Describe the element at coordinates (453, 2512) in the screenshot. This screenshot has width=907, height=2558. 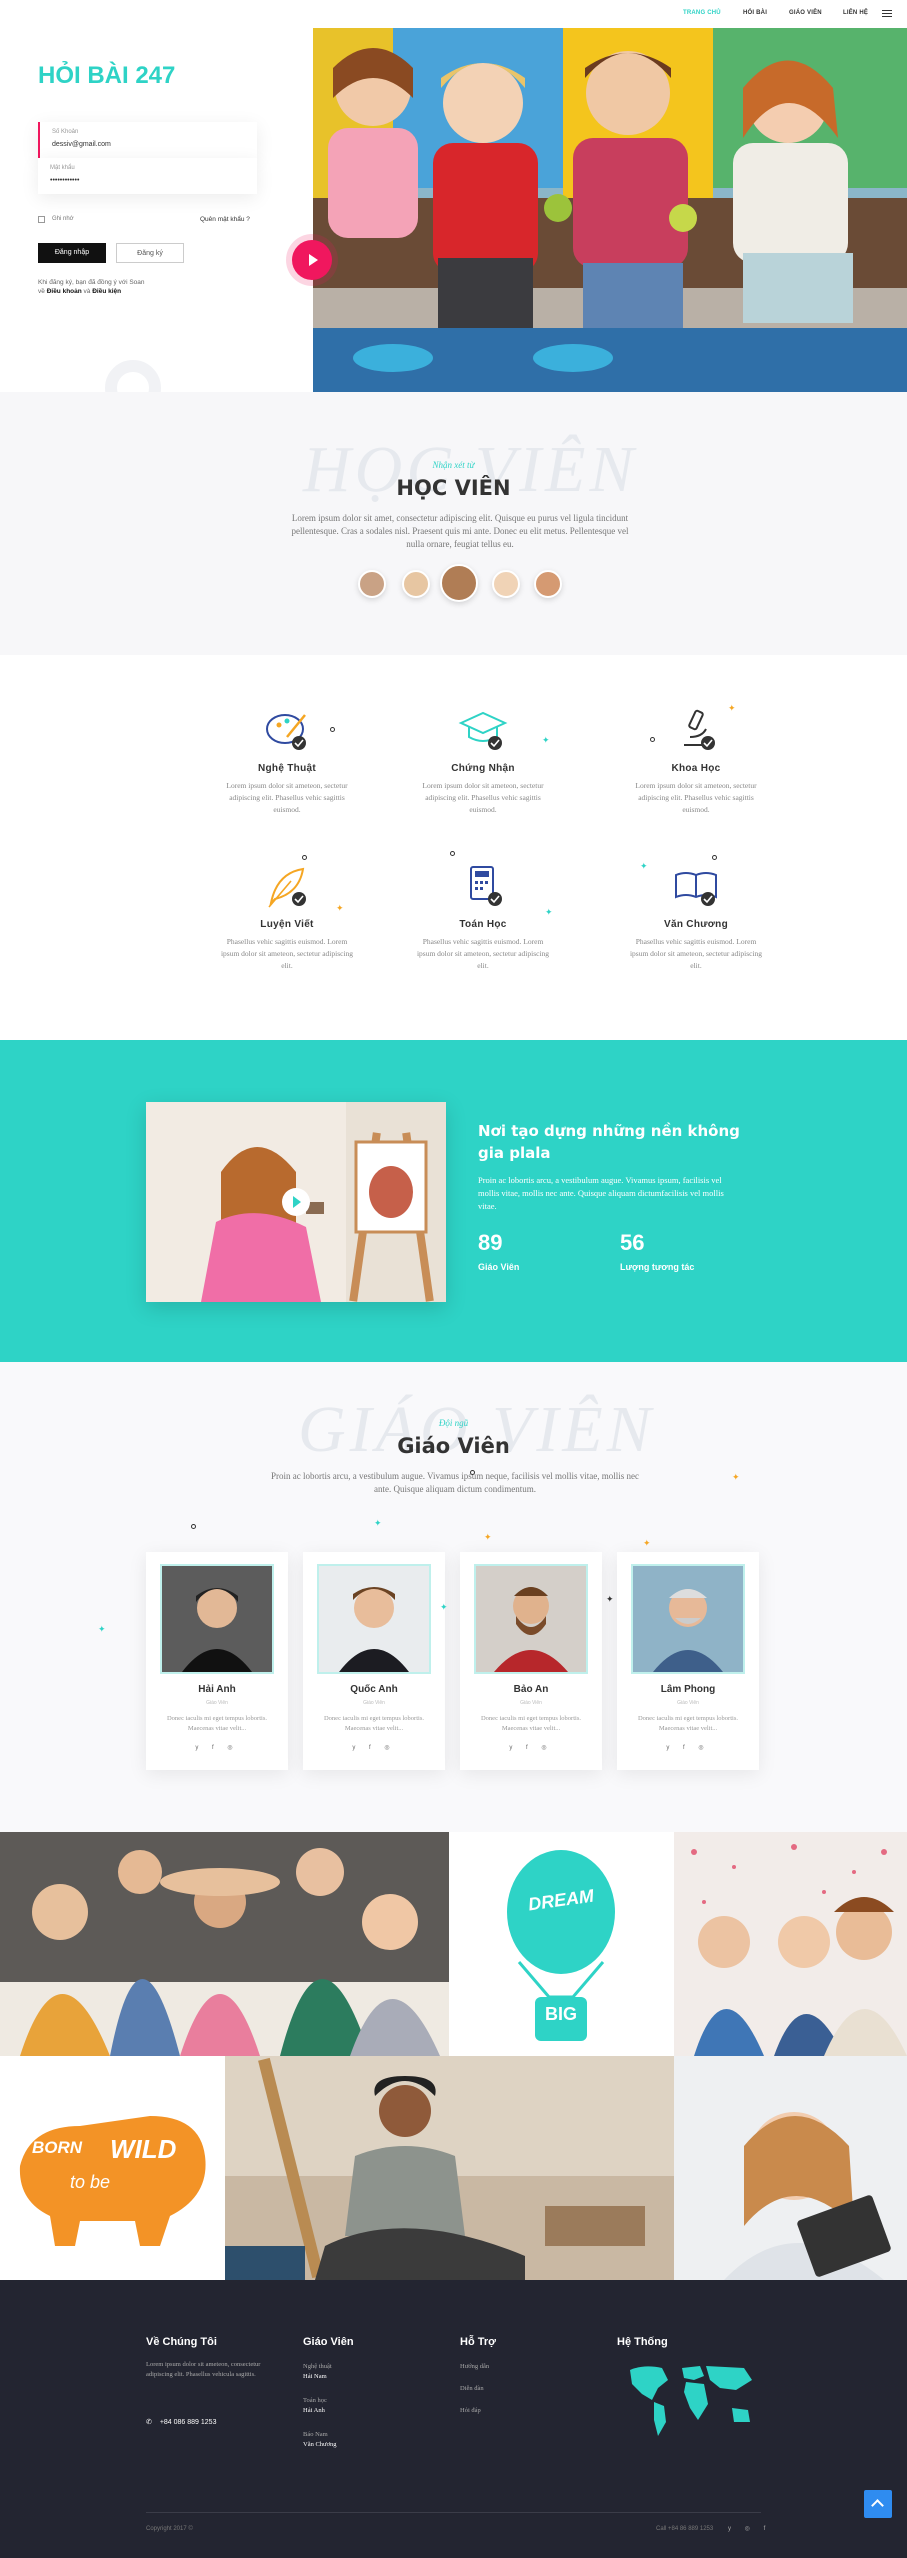
I see `footer-divider` at that location.